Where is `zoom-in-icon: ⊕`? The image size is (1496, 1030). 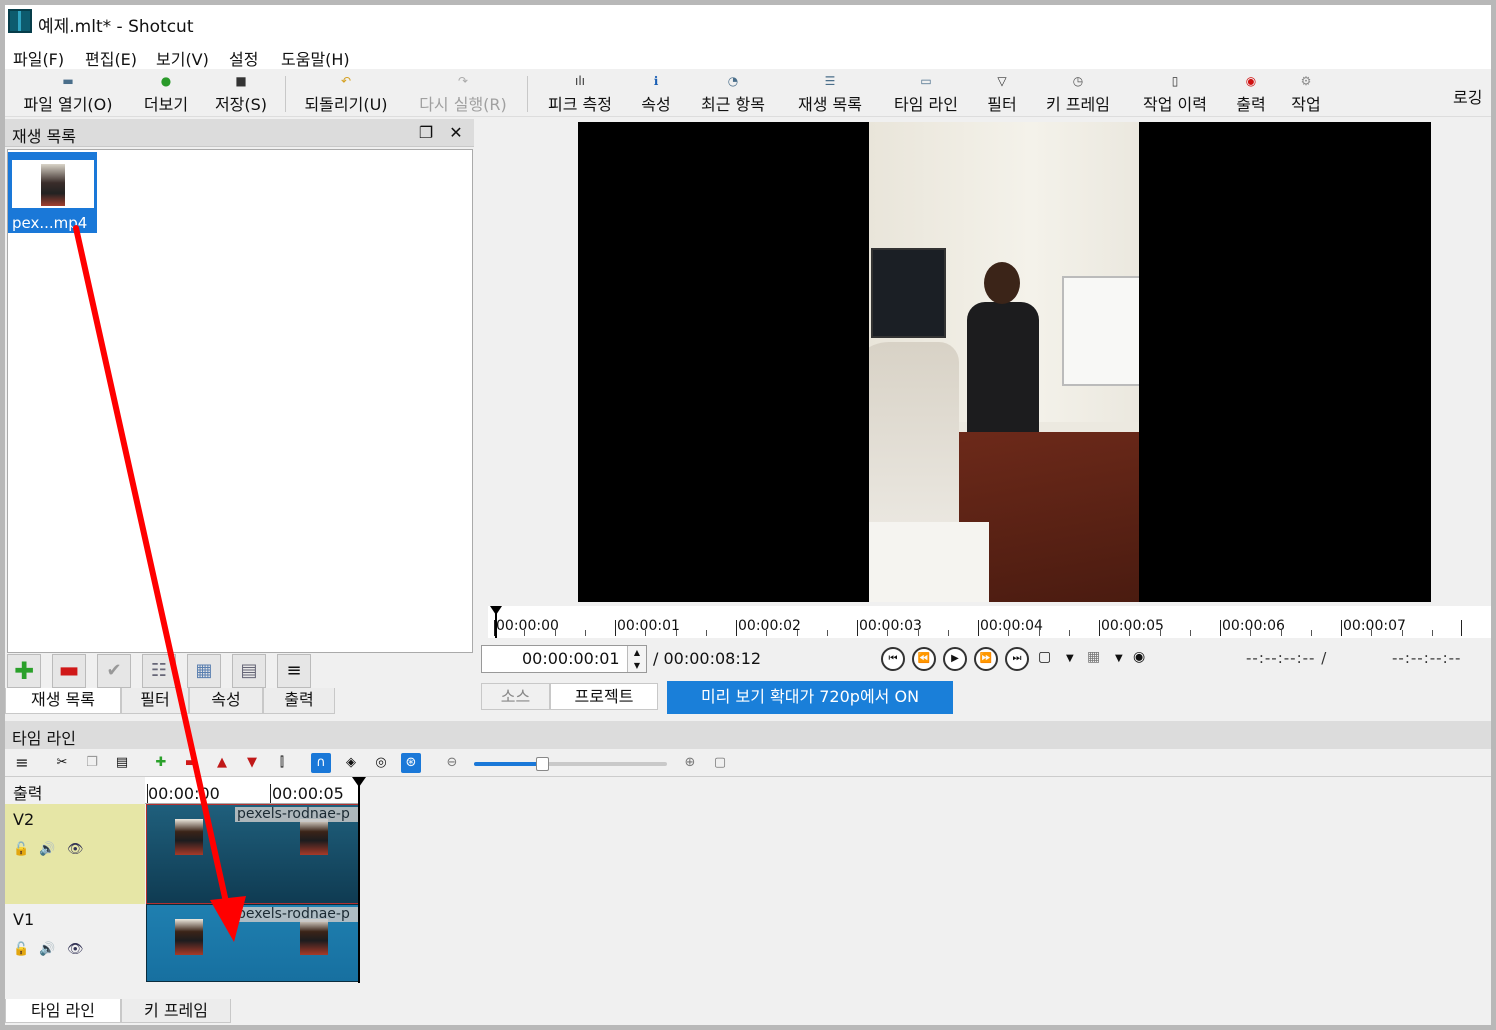 zoom-in-icon: ⊕ is located at coordinates (690, 763).